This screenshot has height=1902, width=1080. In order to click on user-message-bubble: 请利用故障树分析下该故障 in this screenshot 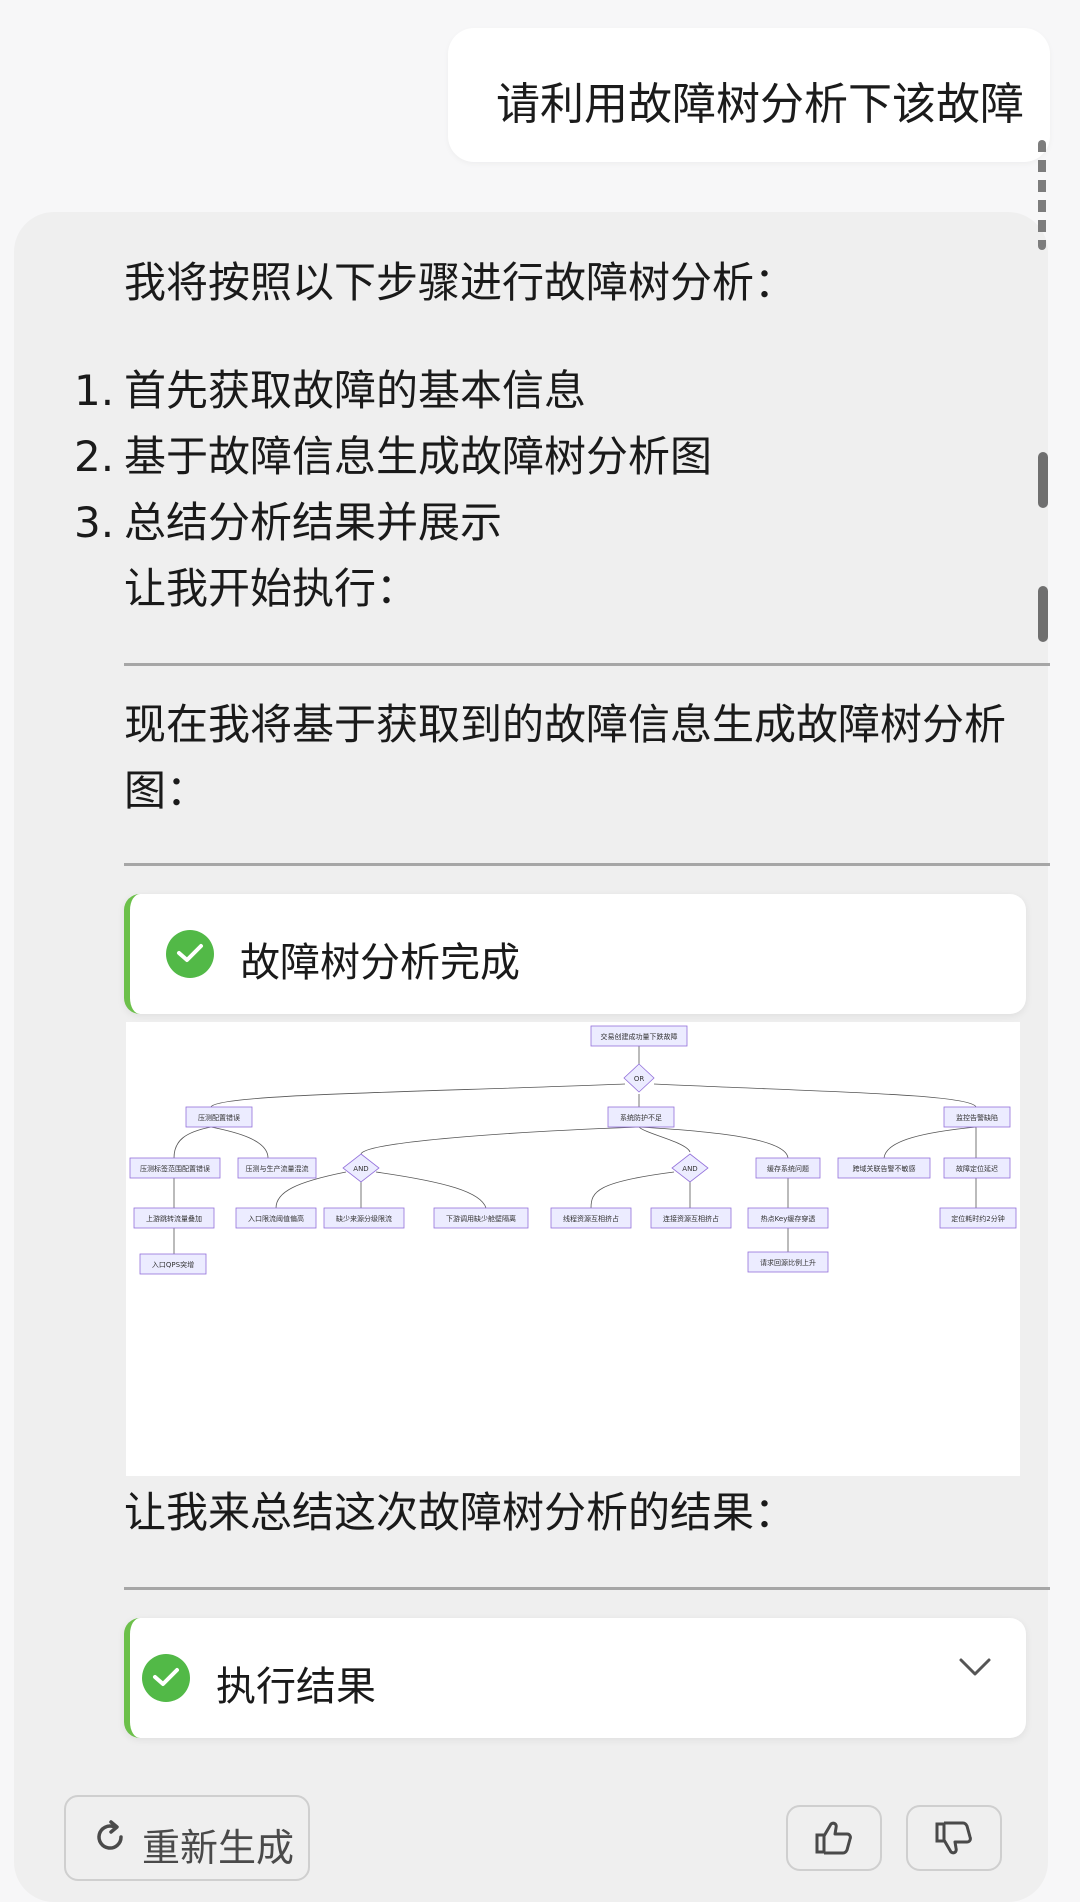, I will do `click(749, 95)`.